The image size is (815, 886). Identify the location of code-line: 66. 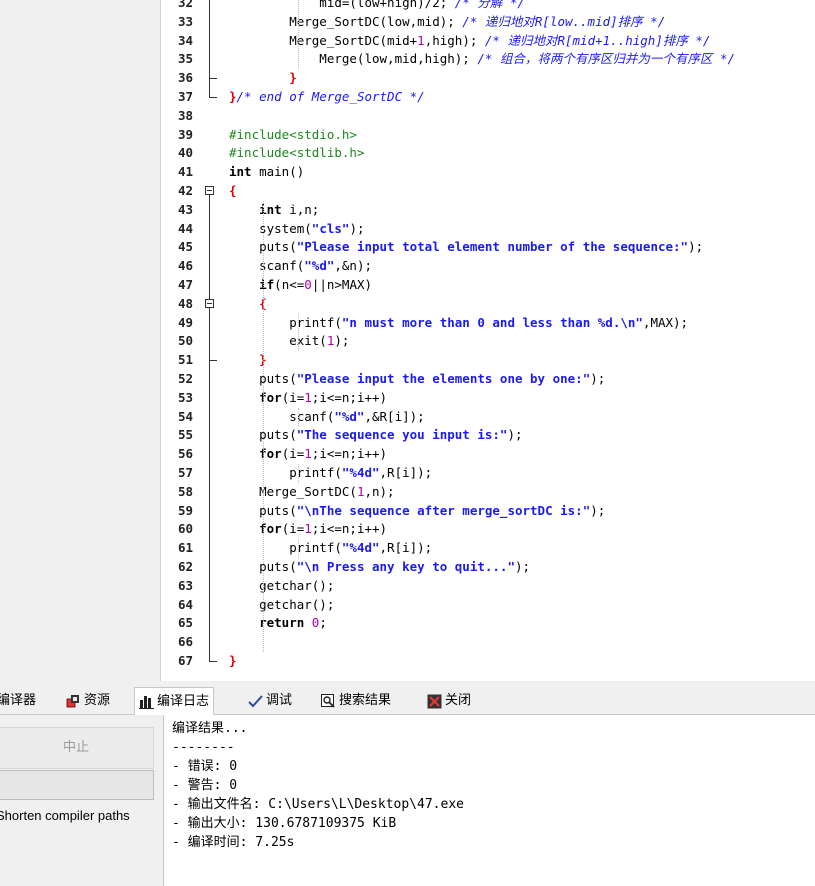
(488, 642).